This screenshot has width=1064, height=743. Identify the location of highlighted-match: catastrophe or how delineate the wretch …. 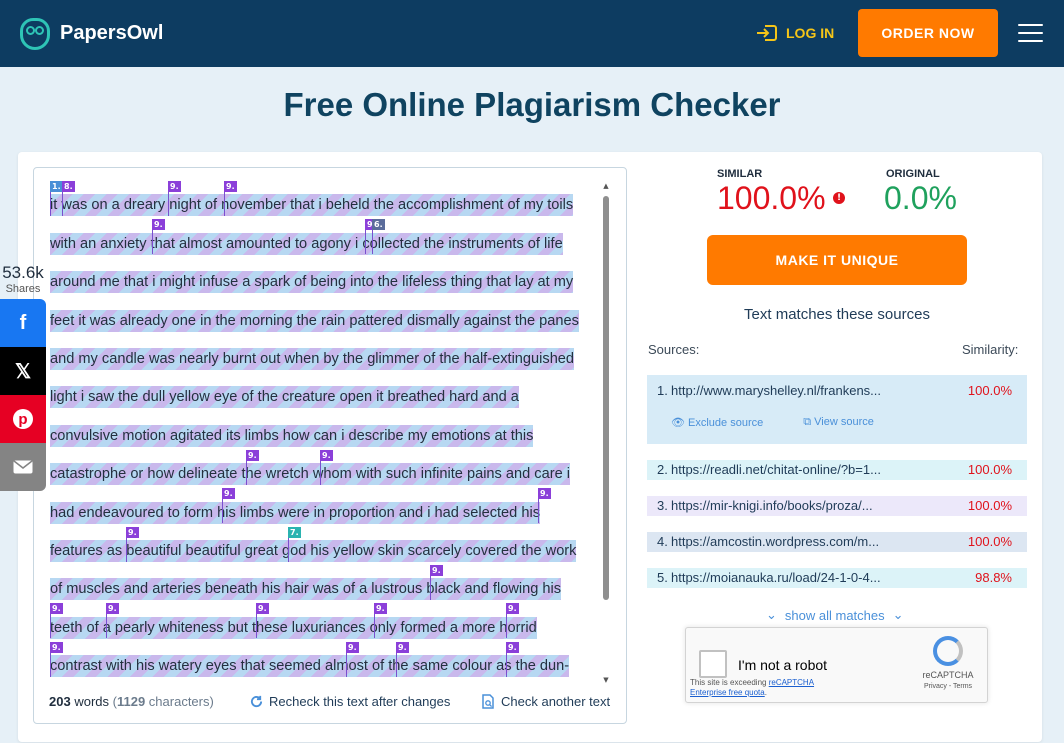
(310, 474).